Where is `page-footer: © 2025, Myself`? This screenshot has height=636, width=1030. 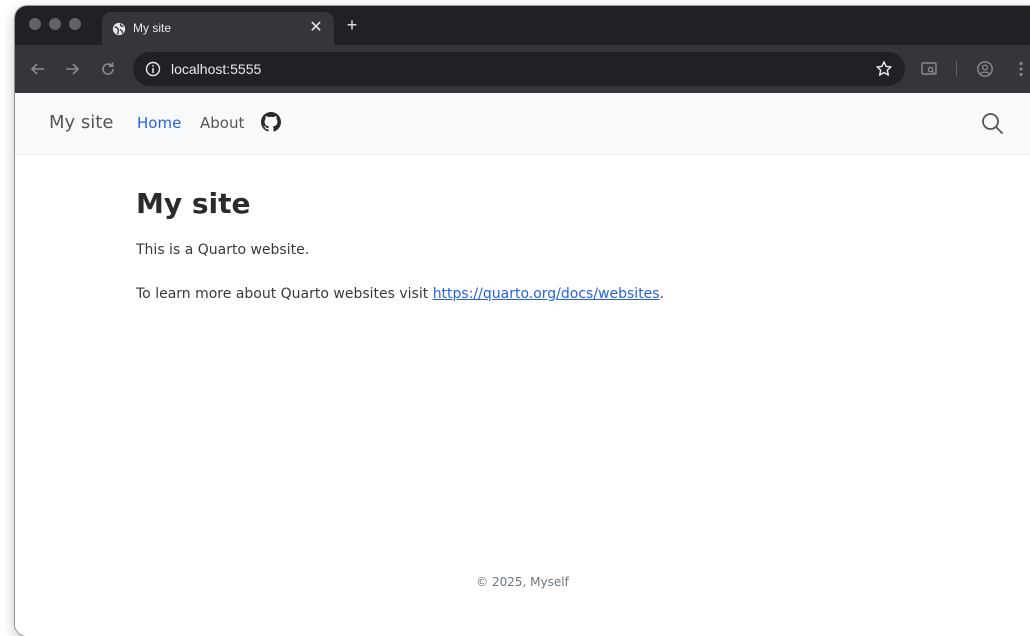 page-footer: © 2025, Myself is located at coordinates (522, 582).